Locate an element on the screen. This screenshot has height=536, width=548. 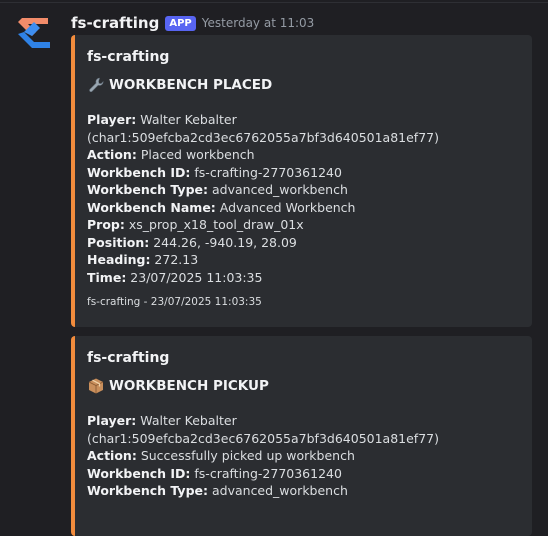
field-row: Position: 244.26, -940.19, 28.09 is located at coordinates (303, 243).